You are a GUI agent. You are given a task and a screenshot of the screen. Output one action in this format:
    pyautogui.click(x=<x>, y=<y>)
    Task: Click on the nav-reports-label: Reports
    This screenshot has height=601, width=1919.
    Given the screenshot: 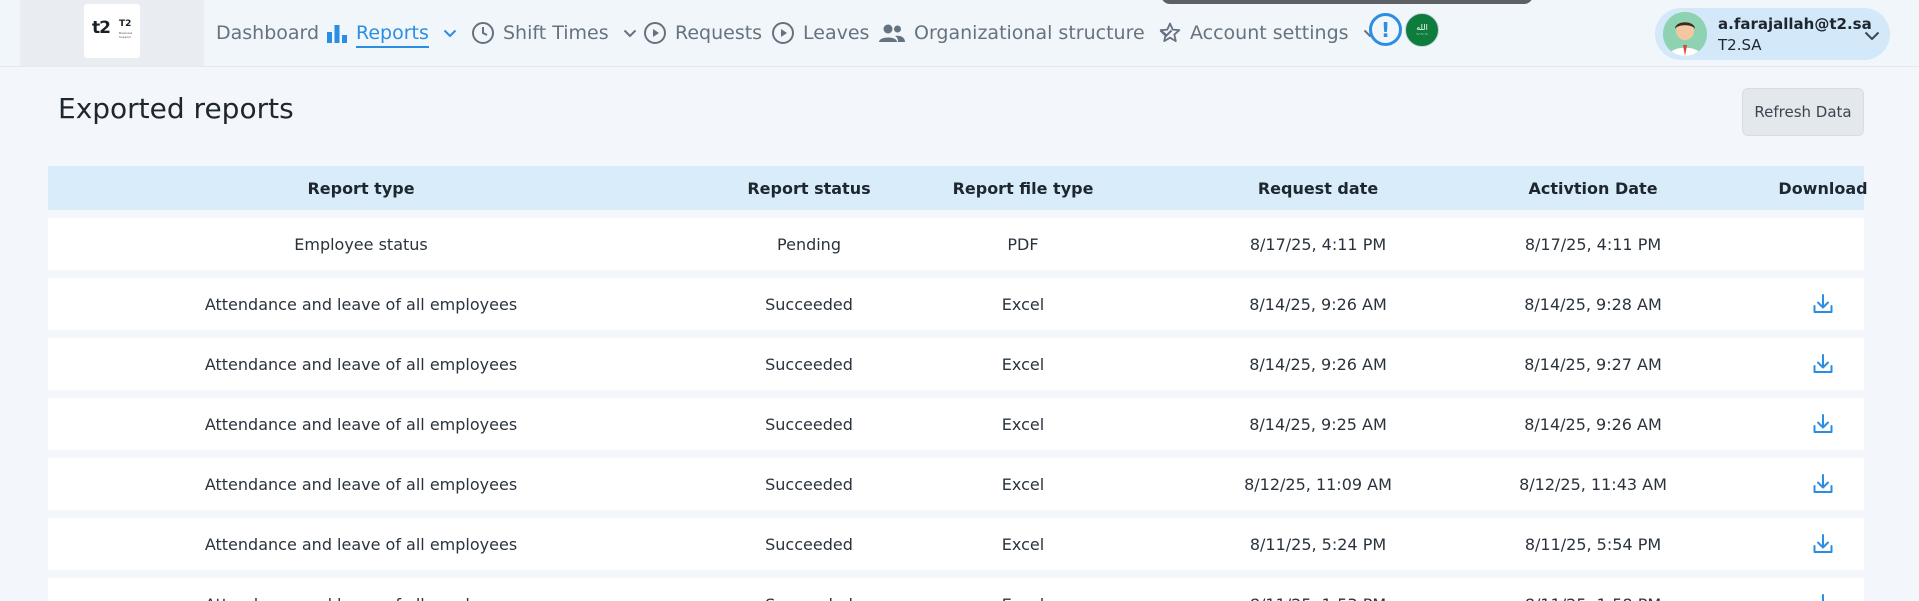 What is the action you would take?
    pyautogui.click(x=392, y=33)
    